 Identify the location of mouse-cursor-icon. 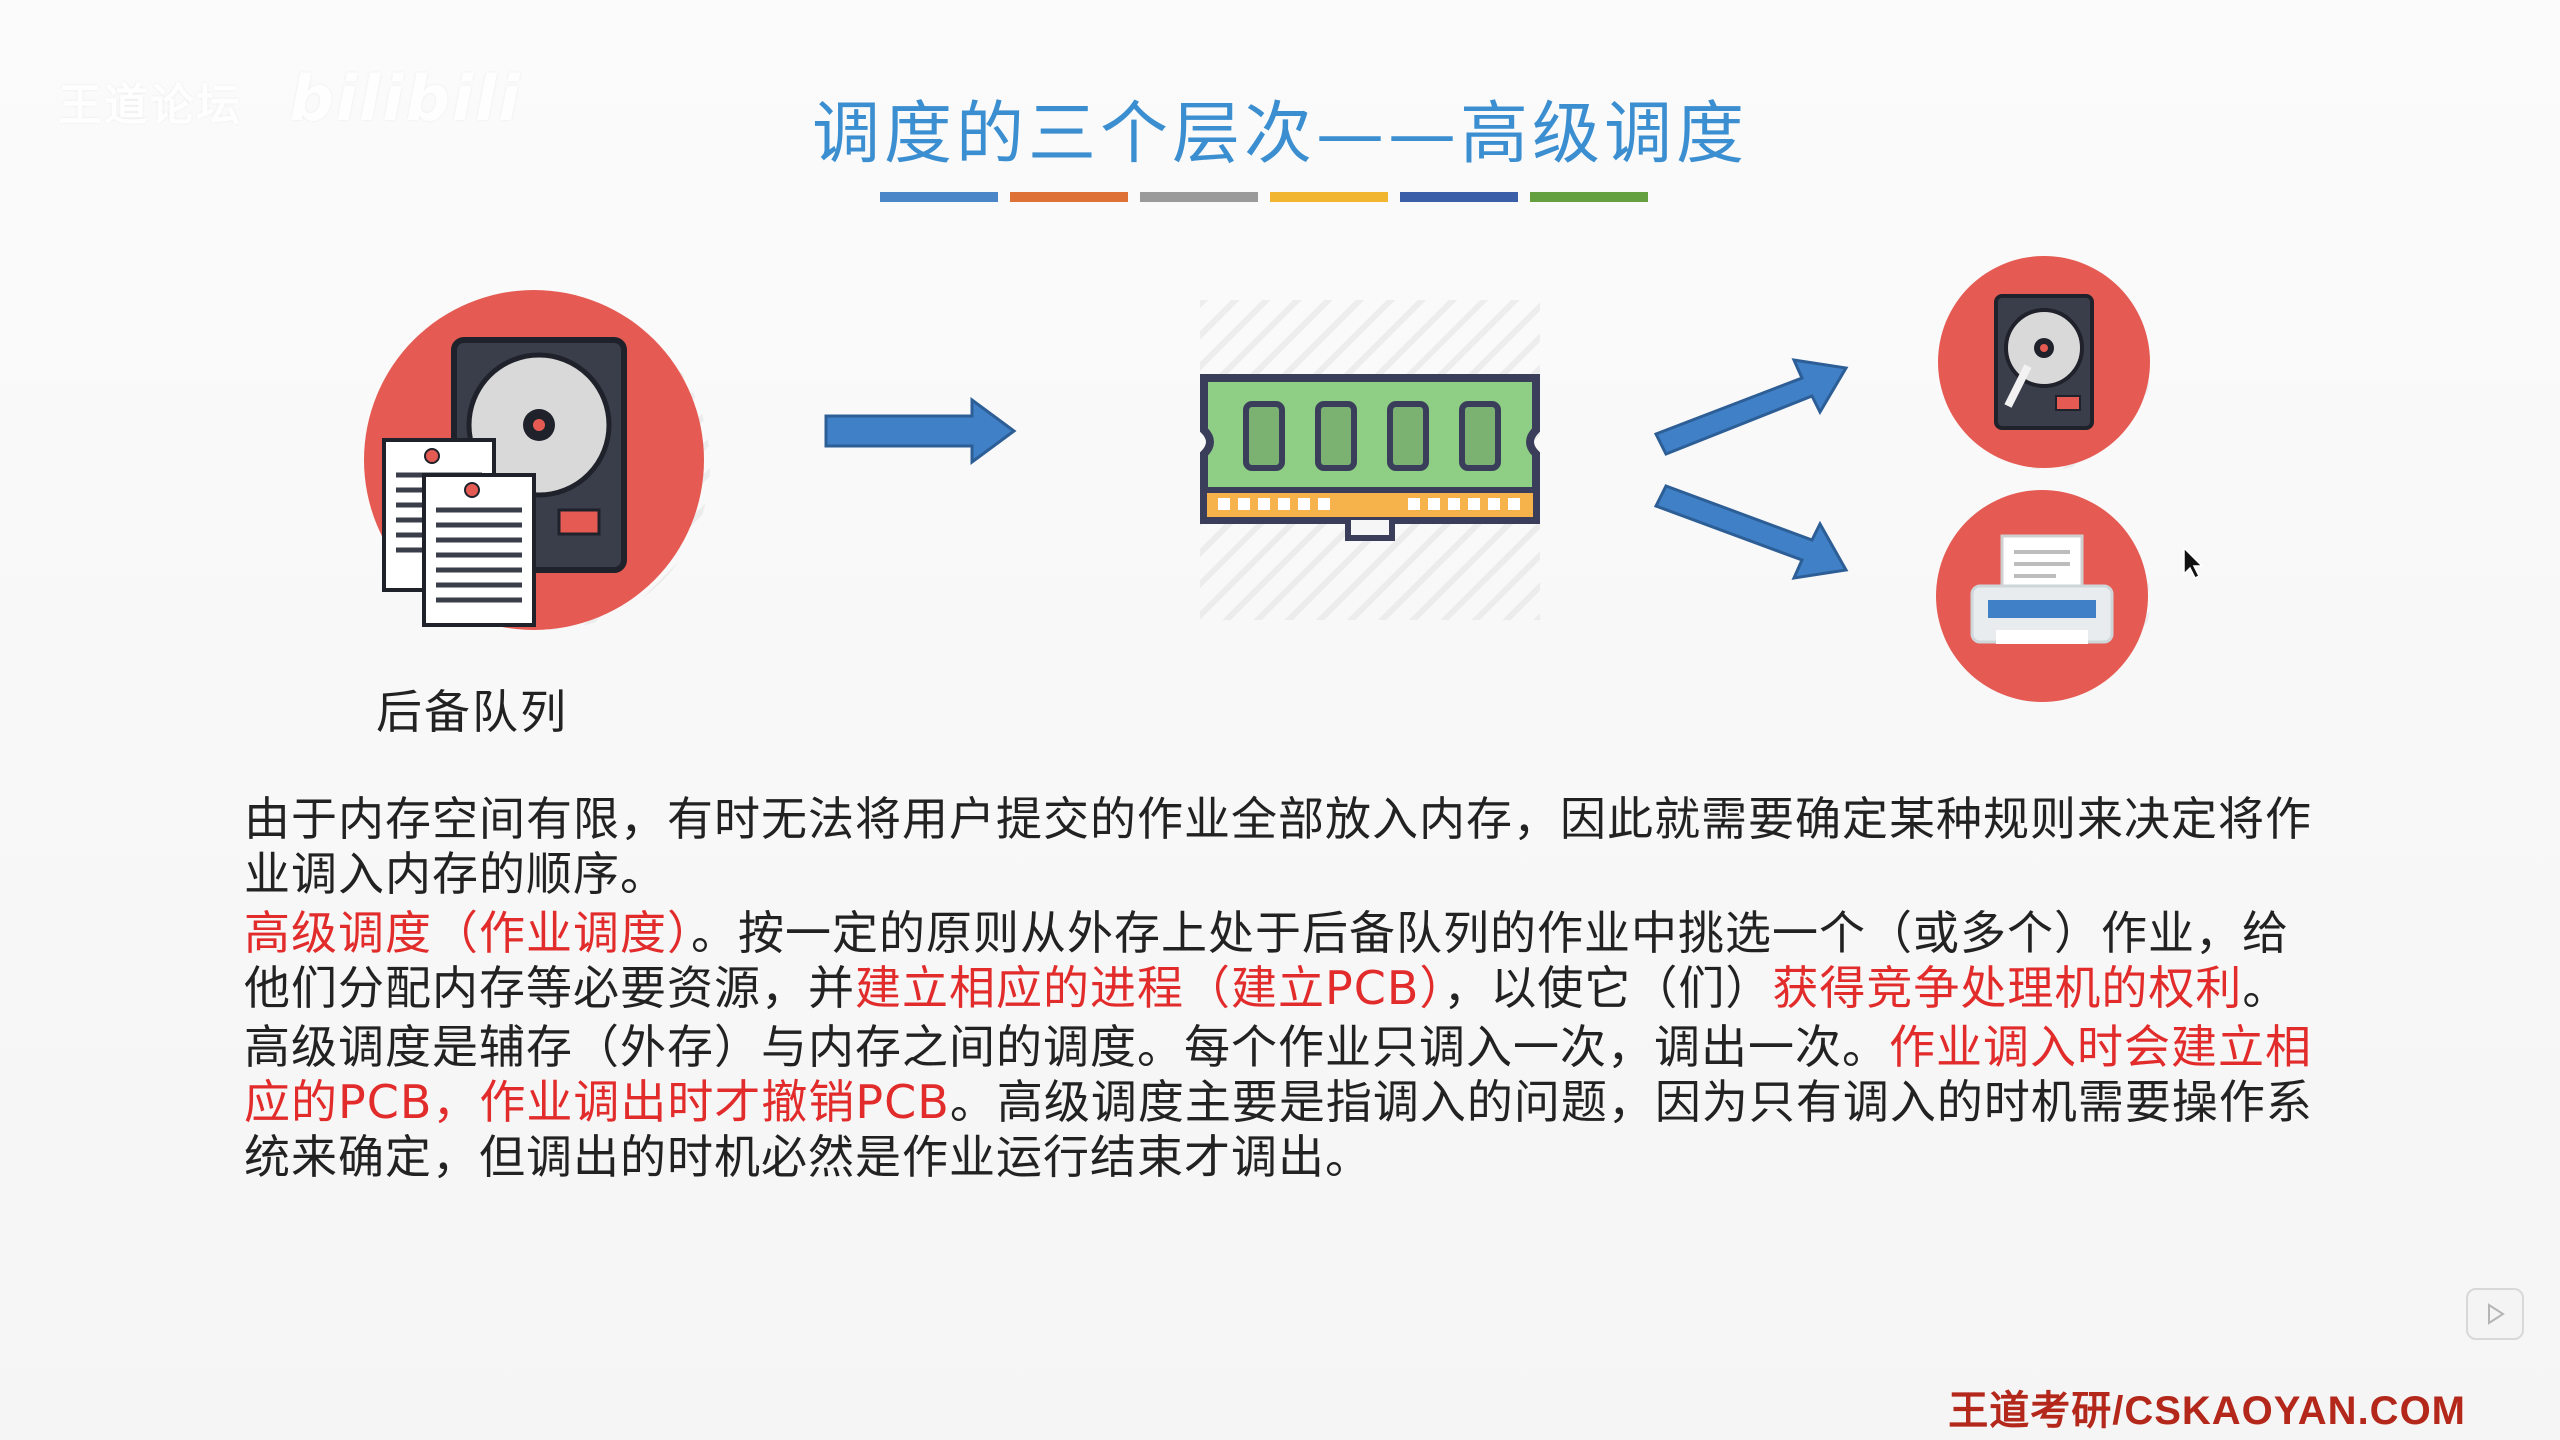
(2193, 563).